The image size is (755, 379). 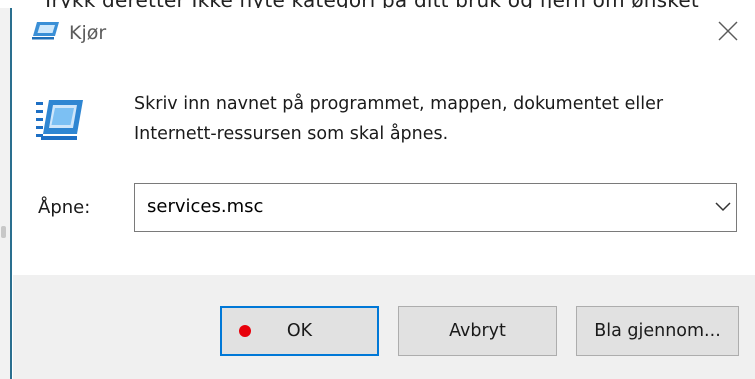 I want to click on close-icon, so click(x=728, y=31).